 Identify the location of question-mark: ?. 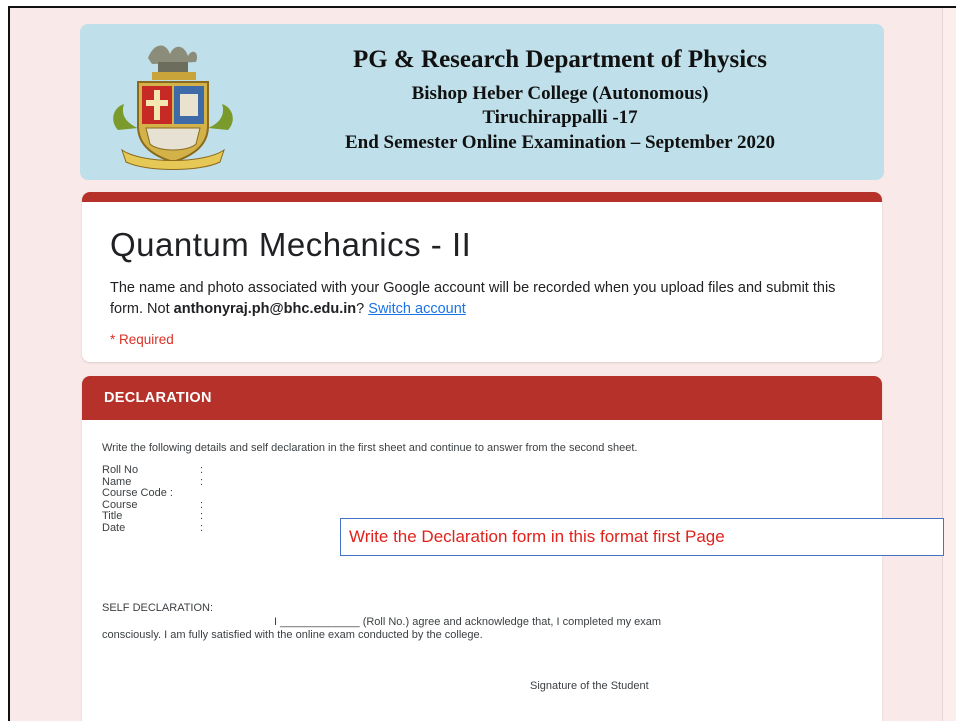
(360, 309).